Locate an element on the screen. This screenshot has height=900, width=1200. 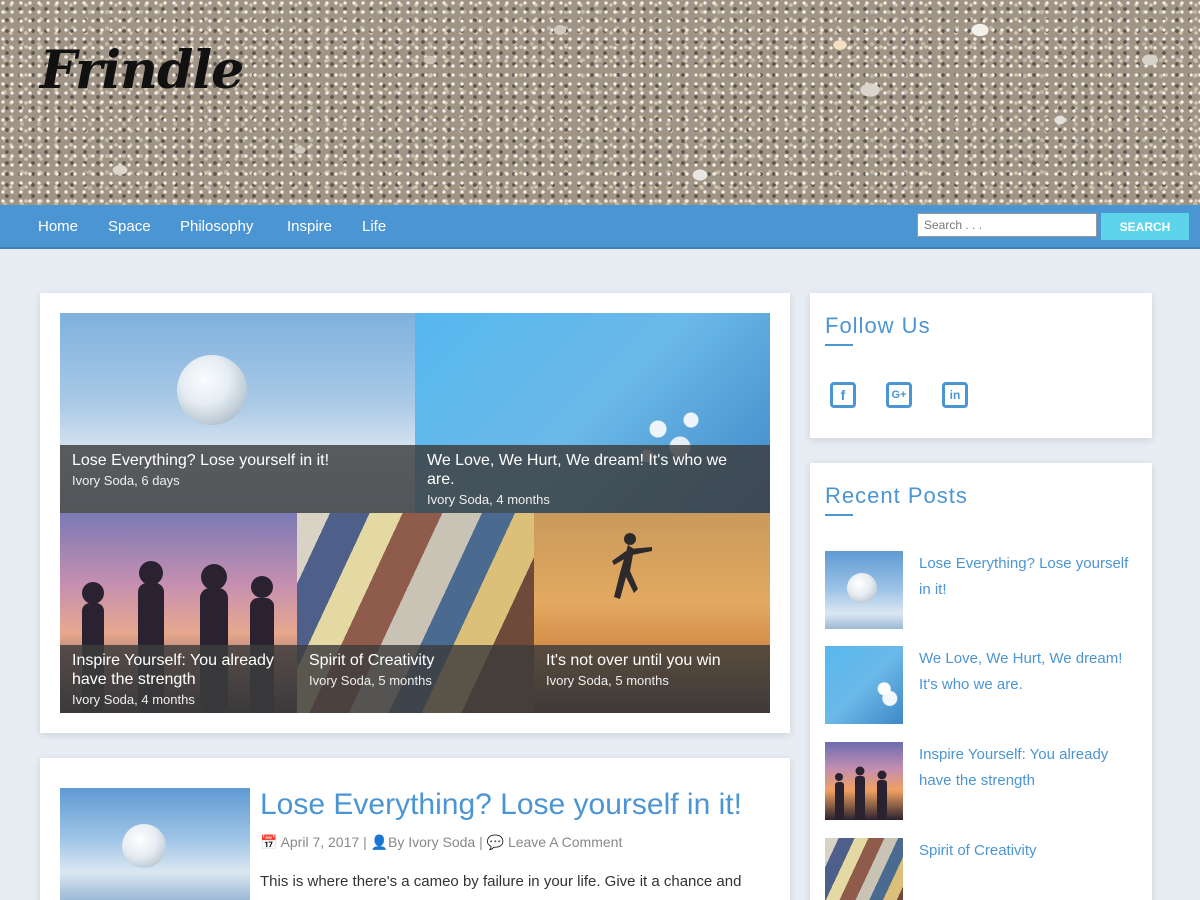
silhouettes-image is located at coordinates (861, 793).